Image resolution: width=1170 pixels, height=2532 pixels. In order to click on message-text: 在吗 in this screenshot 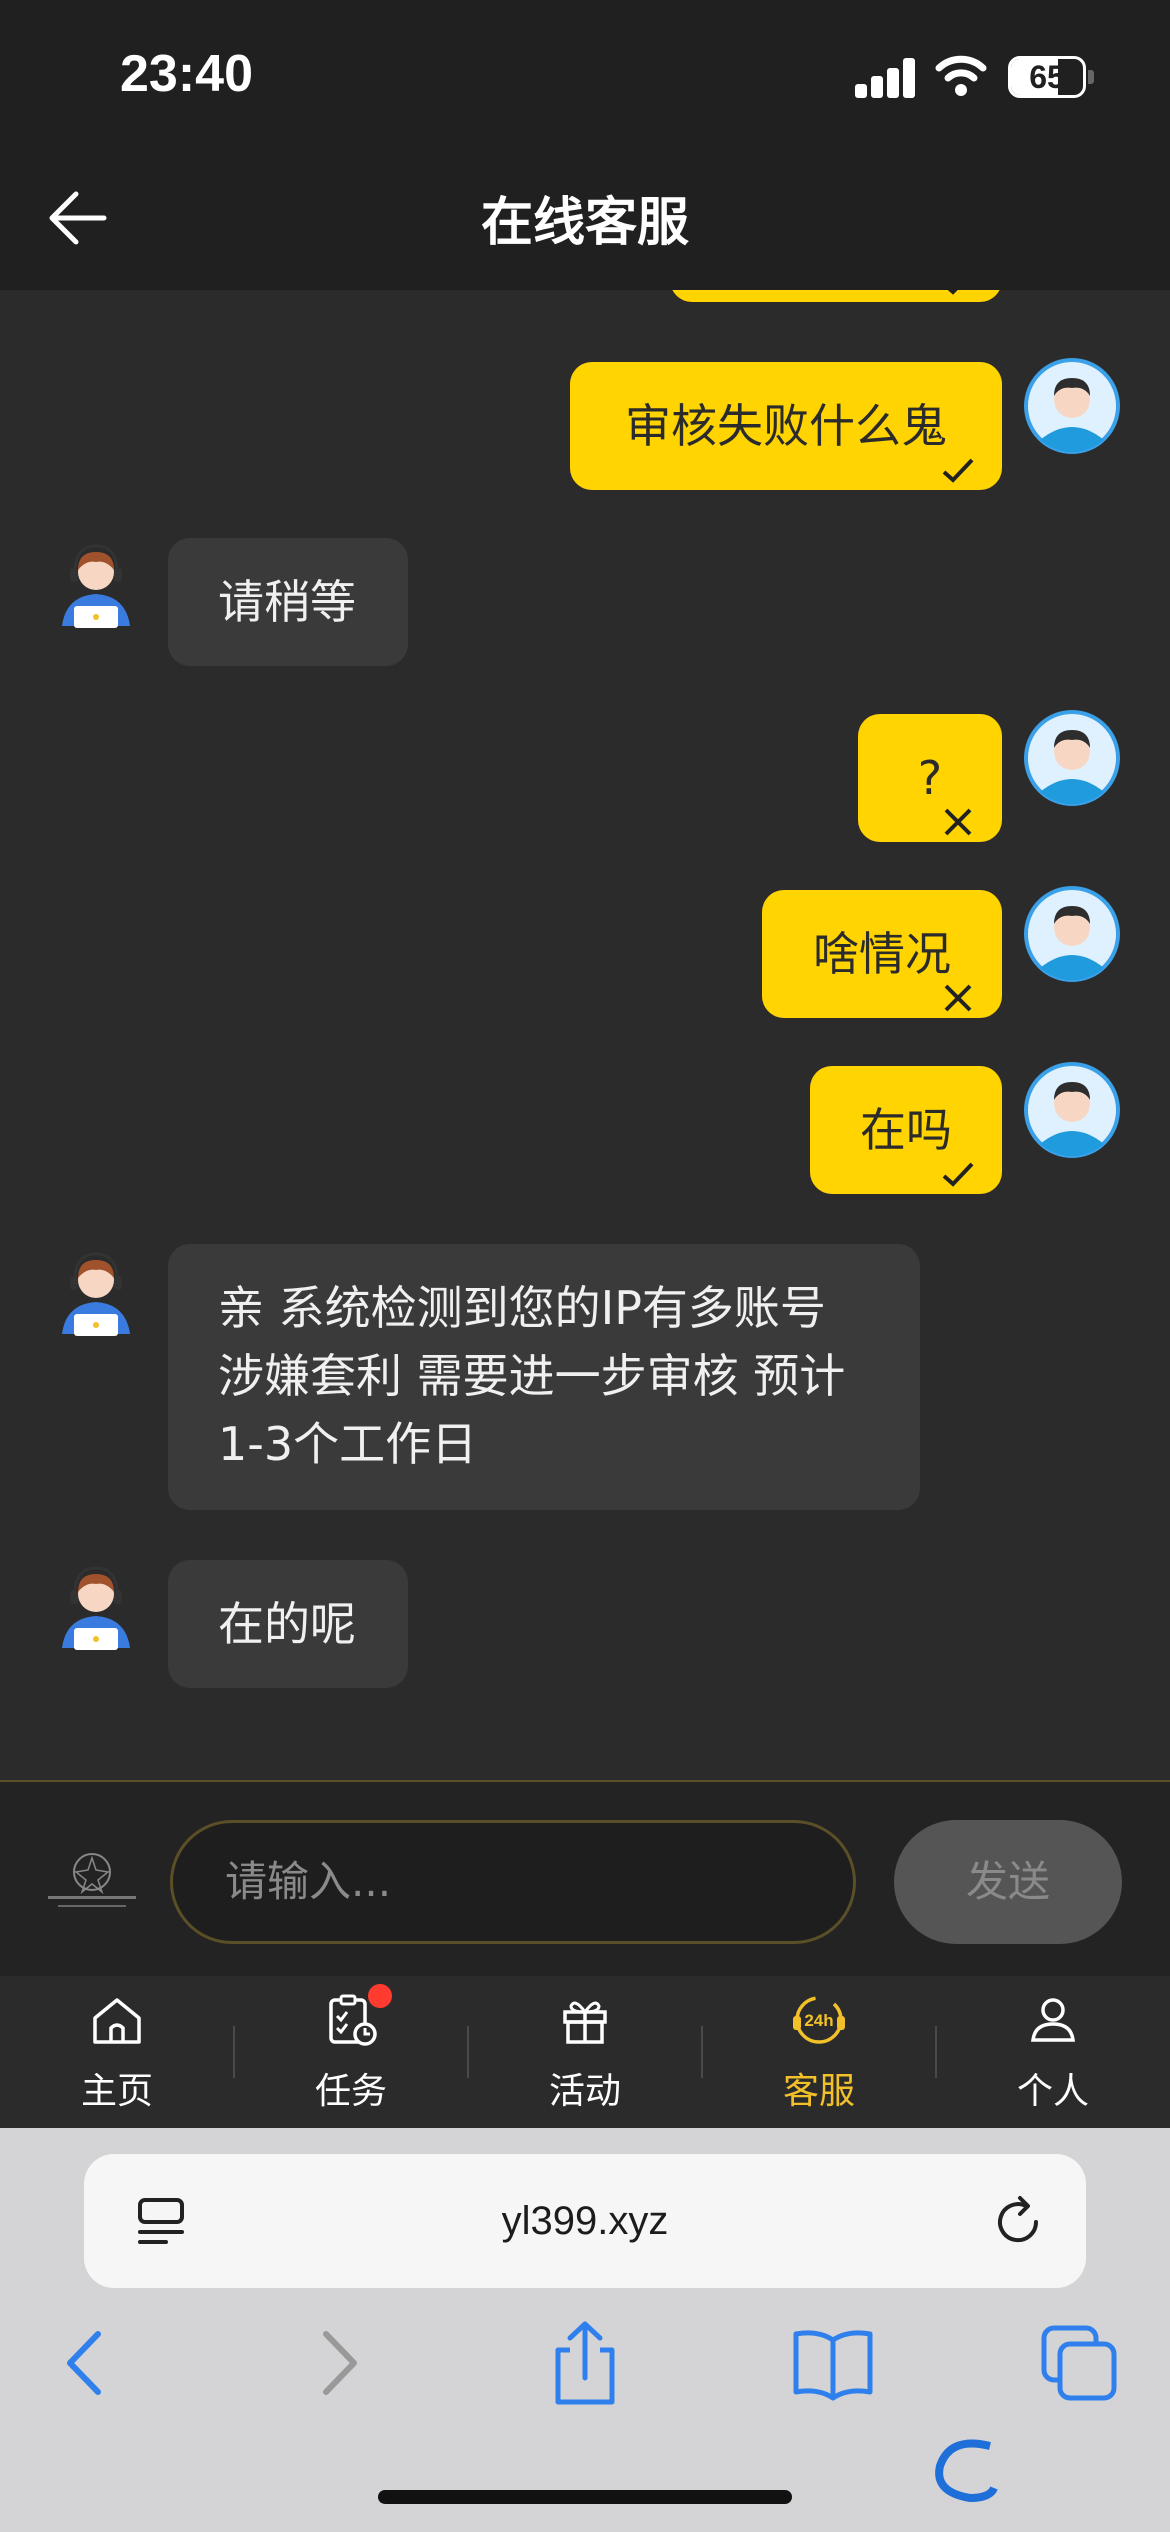, I will do `click(906, 1130)`.